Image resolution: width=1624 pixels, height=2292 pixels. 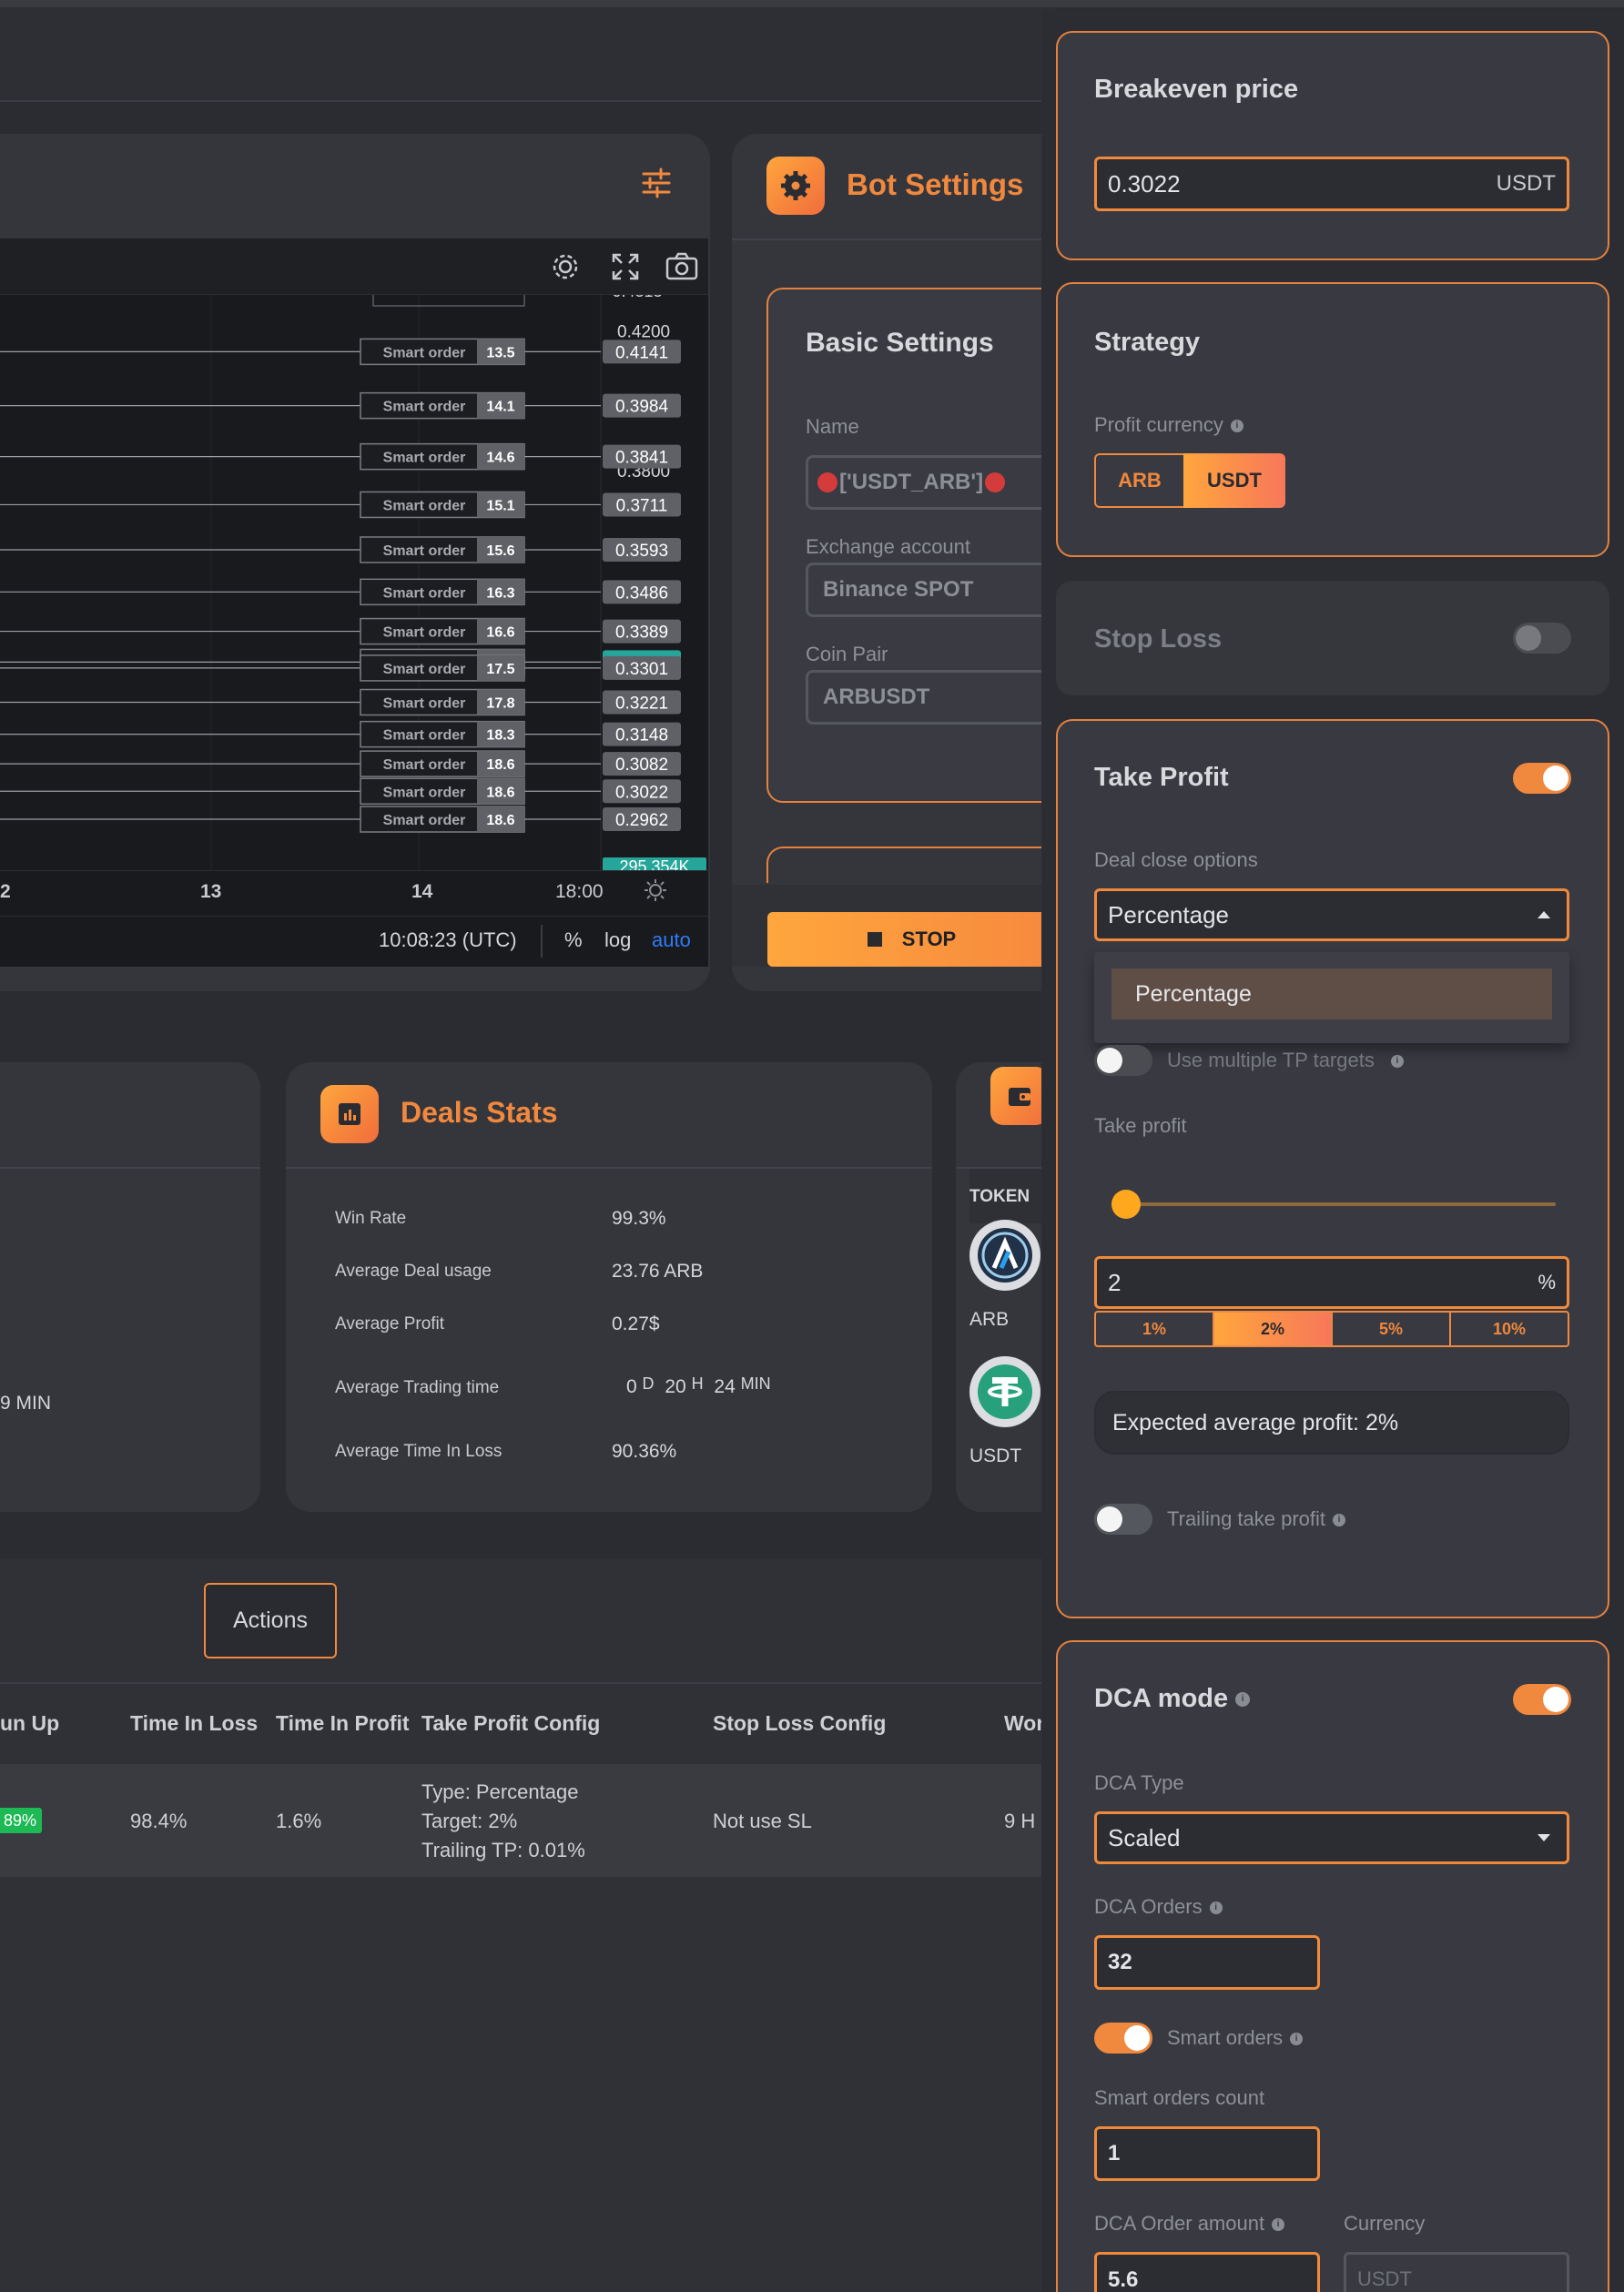 I want to click on order-qty: 15.1, so click(x=500, y=505).